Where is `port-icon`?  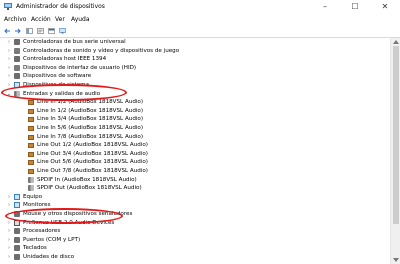
port-icon is located at coordinates (17, 239).